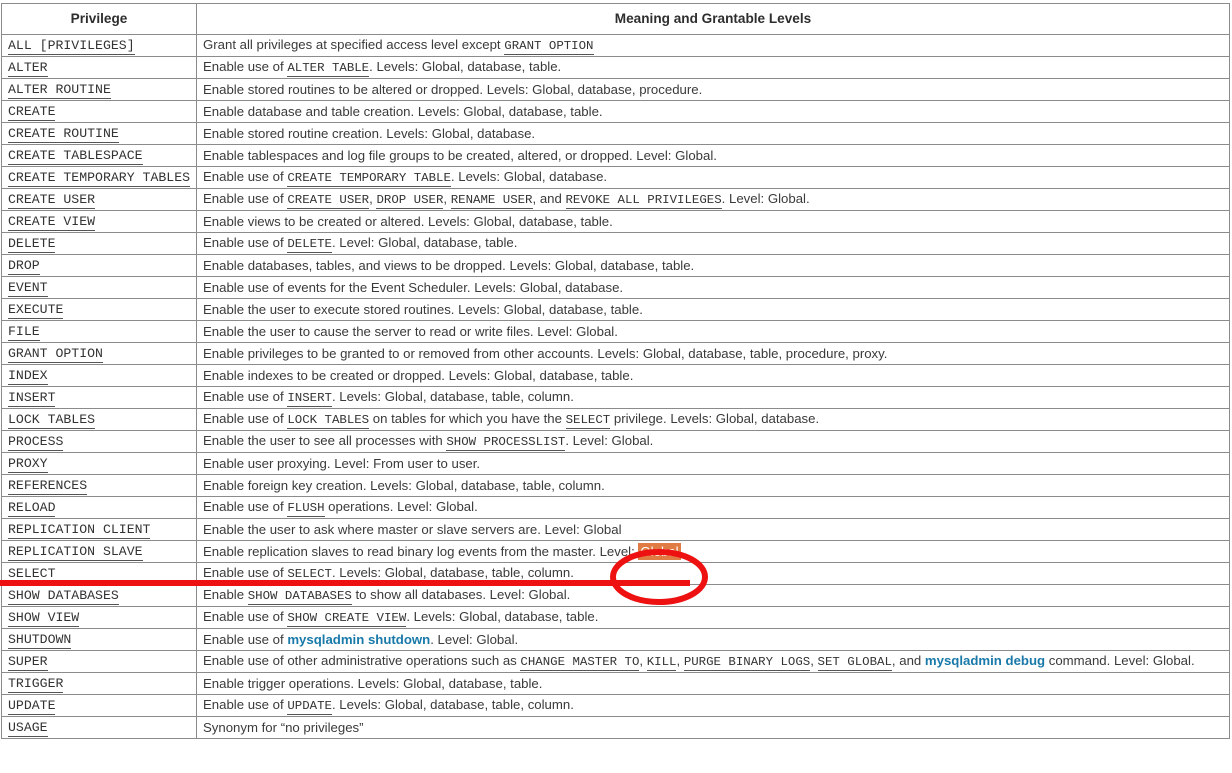  What do you see at coordinates (32, 244) in the screenshot?
I see `privilege-name: DELETE` at bounding box center [32, 244].